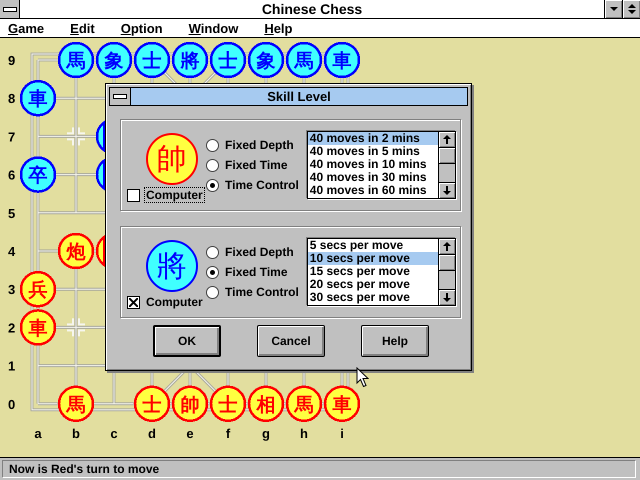  What do you see at coordinates (291, 341) in the screenshot?
I see `dialog-button: Cancel` at bounding box center [291, 341].